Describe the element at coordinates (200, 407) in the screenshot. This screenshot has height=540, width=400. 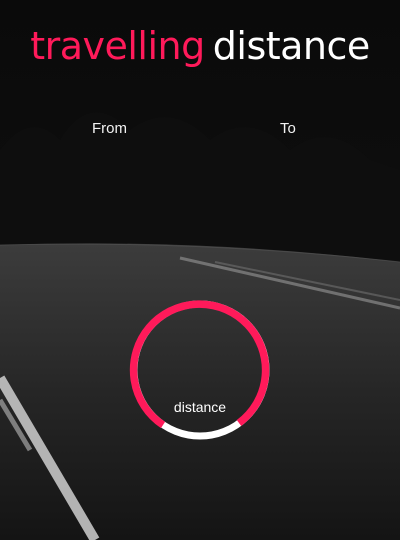
I see `gauge-label: distance` at that location.